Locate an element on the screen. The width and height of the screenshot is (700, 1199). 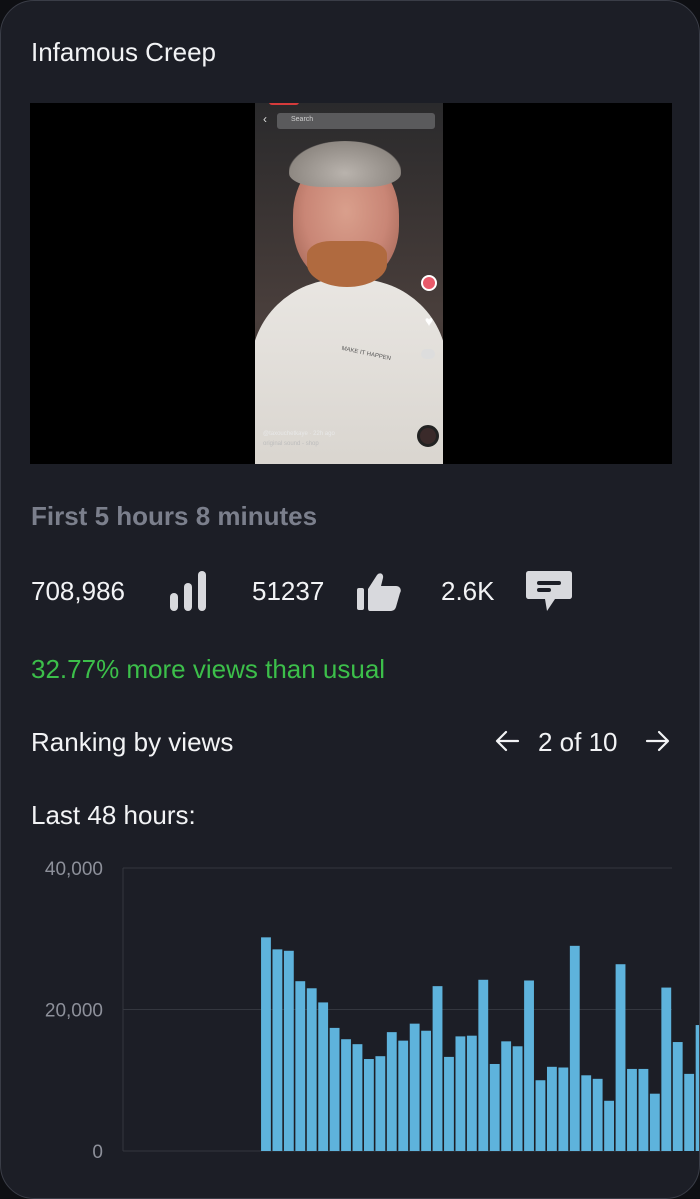
search-placeholder: Search is located at coordinates (302, 119).